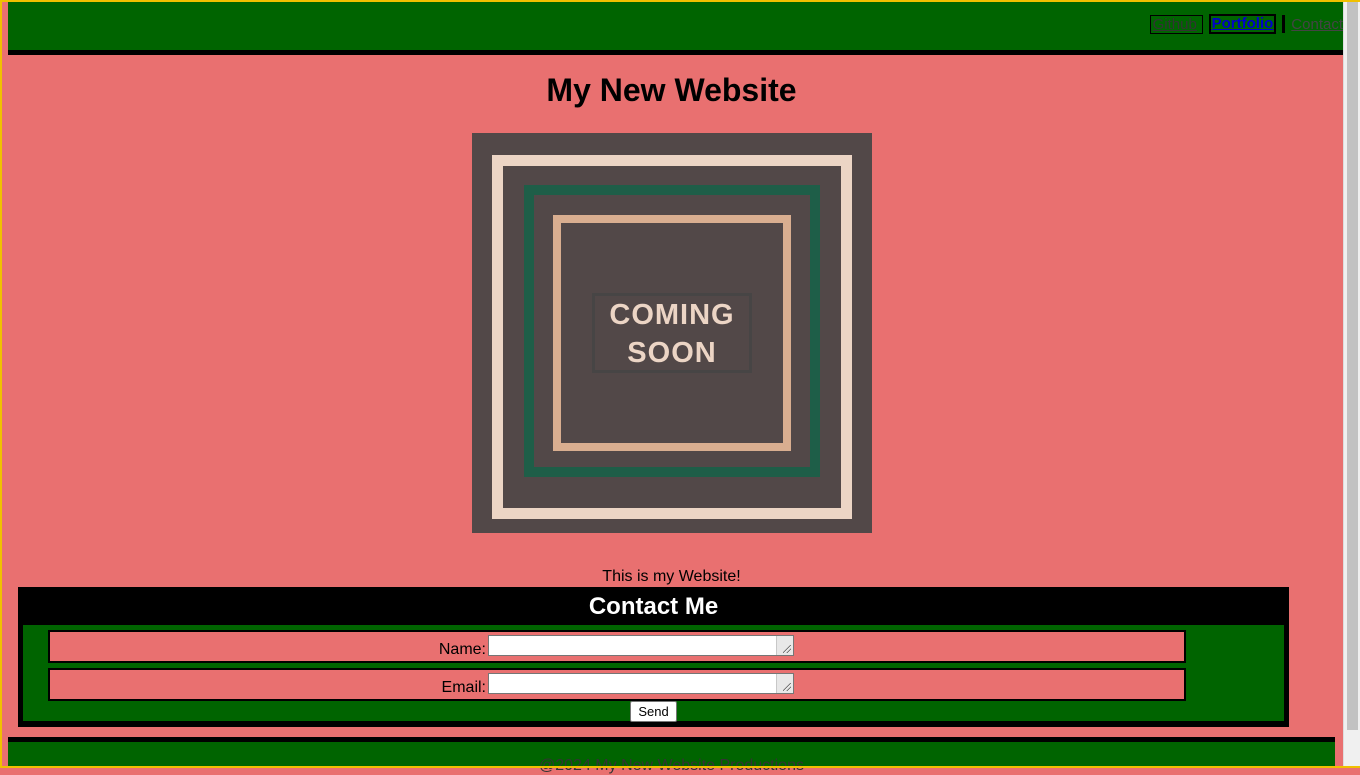  I want to click on page-title: My New Website, so click(671, 90).